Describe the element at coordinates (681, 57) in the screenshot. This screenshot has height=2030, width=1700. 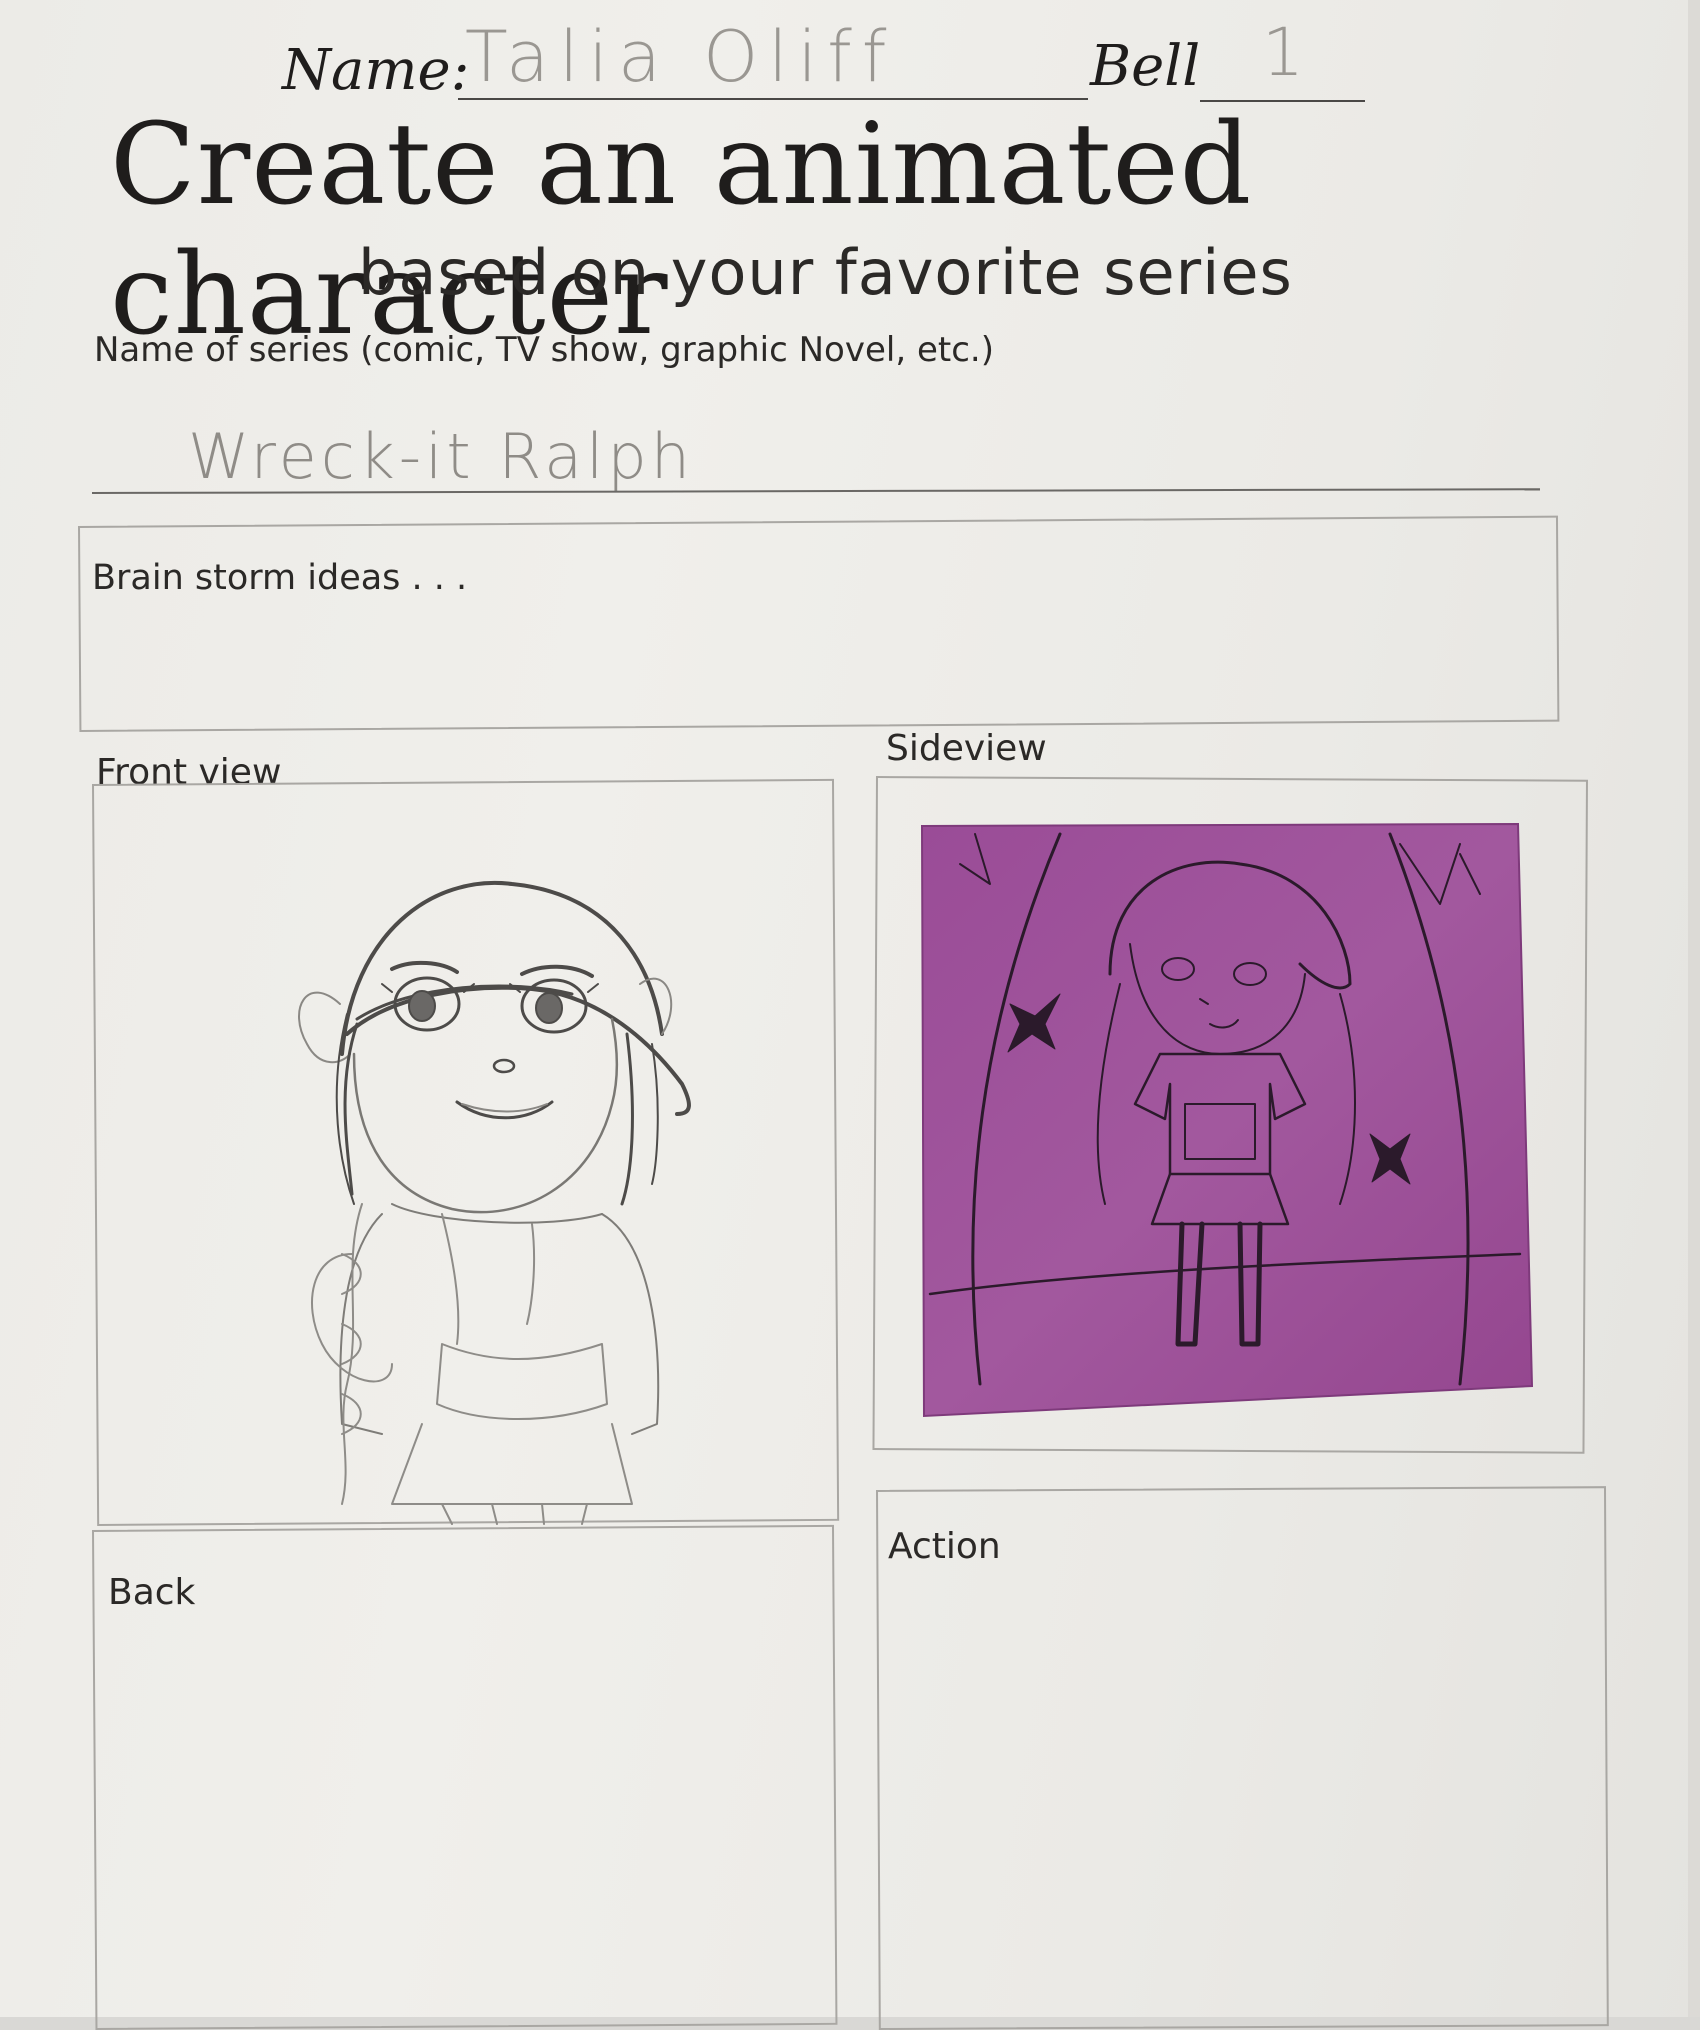
I see `name-value: Talia Oliff` at that location.